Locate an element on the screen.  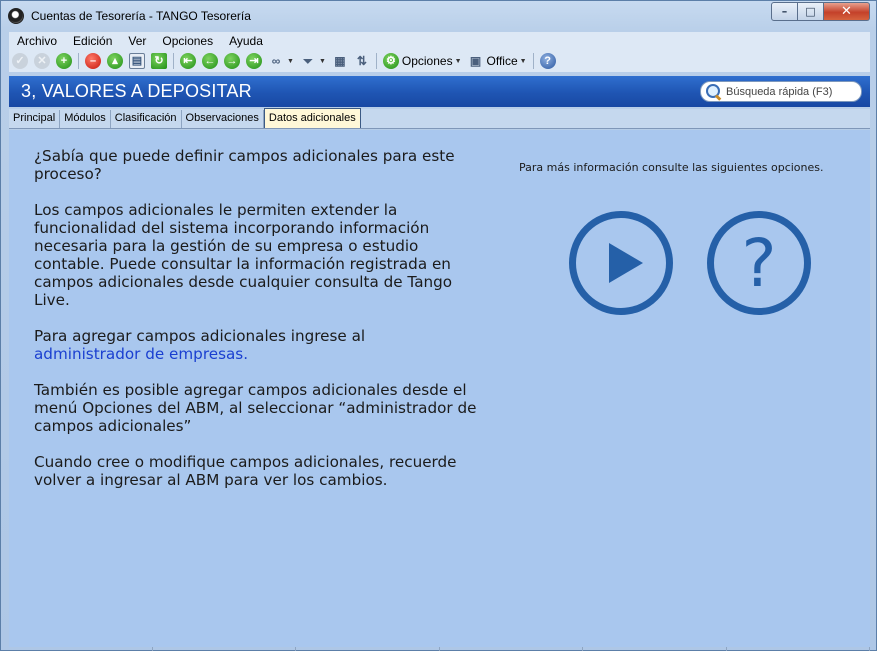
tab-clasificacion: Clasificación is located at coordinates (146, 119).